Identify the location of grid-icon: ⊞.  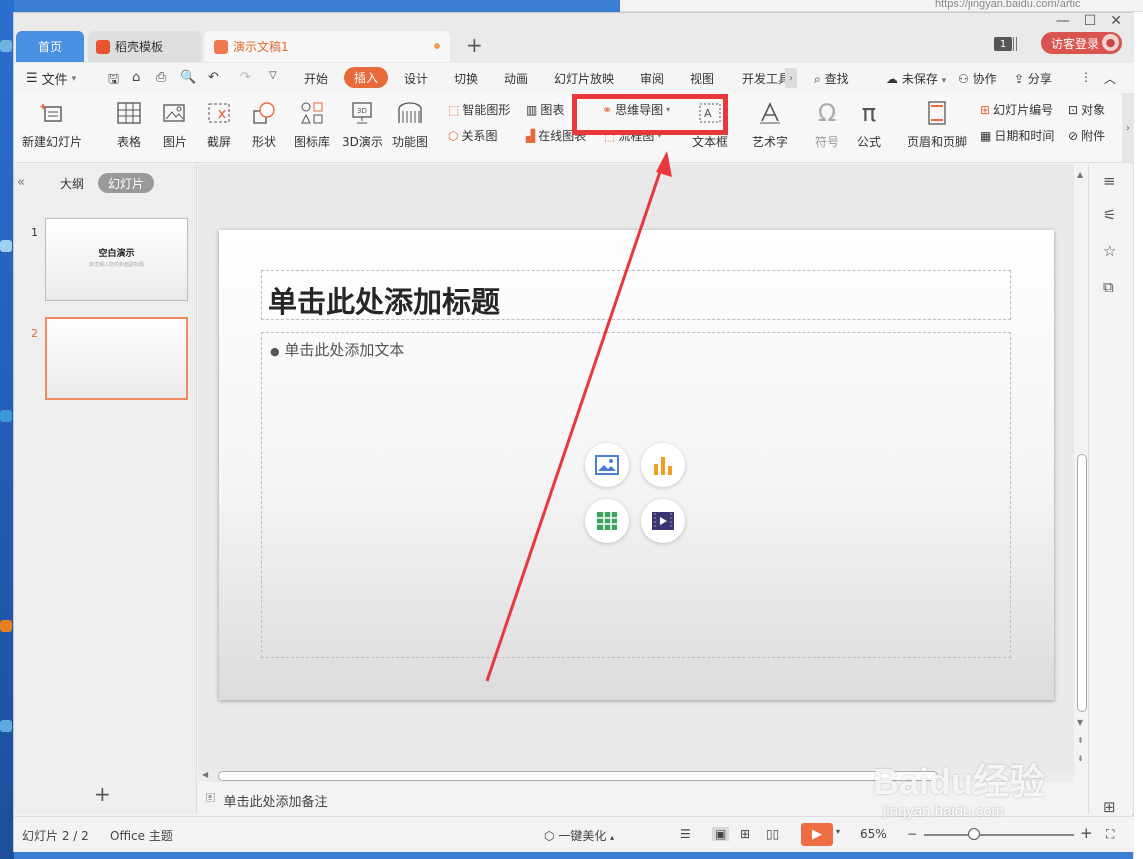
(1109, 807).